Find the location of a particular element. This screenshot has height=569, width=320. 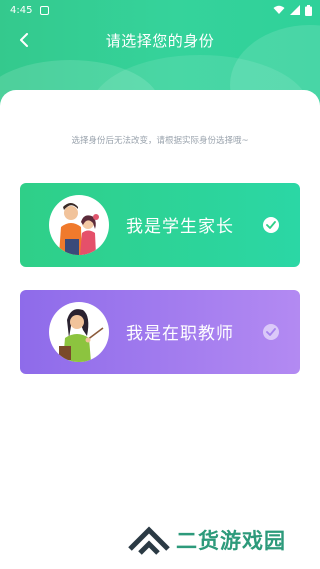

status-icons is located at coordinates (292, 10).